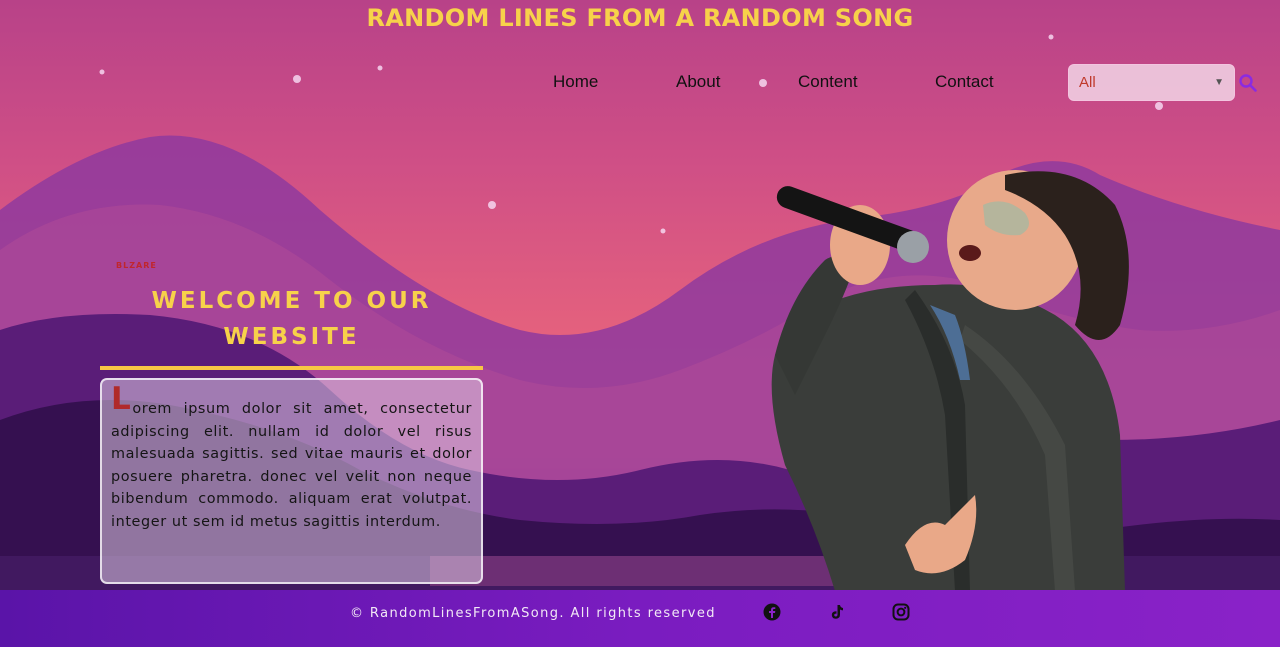 The width and height of the screenshot is (1280, 647). Describe the element at coordinates (640, 18) in the screenshot. I see `site-title: RANDOM LINES FROM A RANDOM SONG` at that location.